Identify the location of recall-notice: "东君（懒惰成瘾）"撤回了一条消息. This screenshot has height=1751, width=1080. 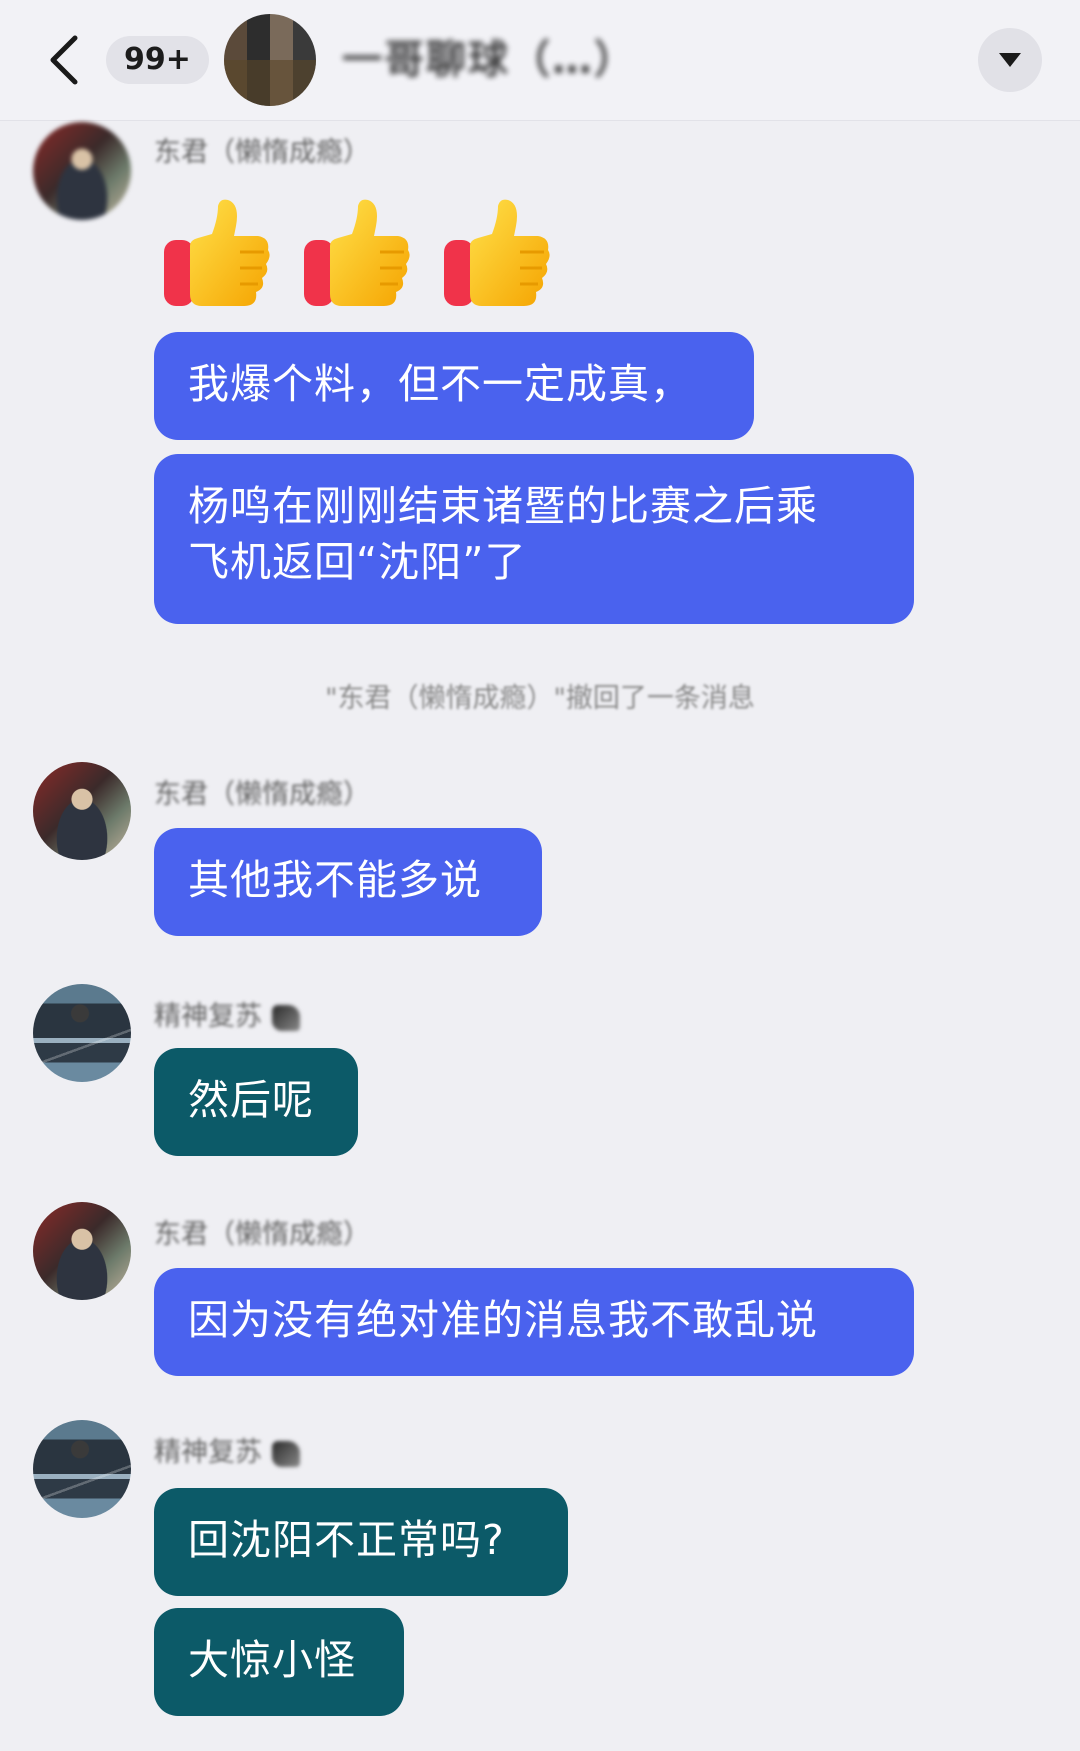
(540, 698).